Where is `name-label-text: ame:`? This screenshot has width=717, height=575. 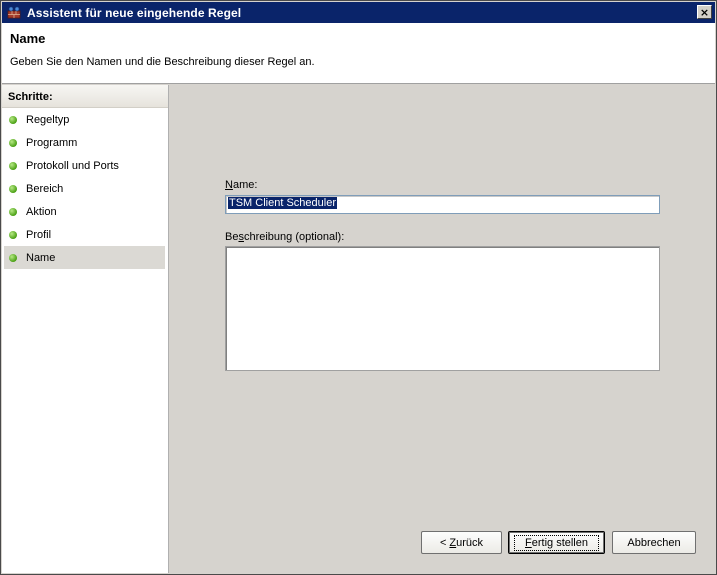 name-label-text: ame: is located at coordinates (245, 185).